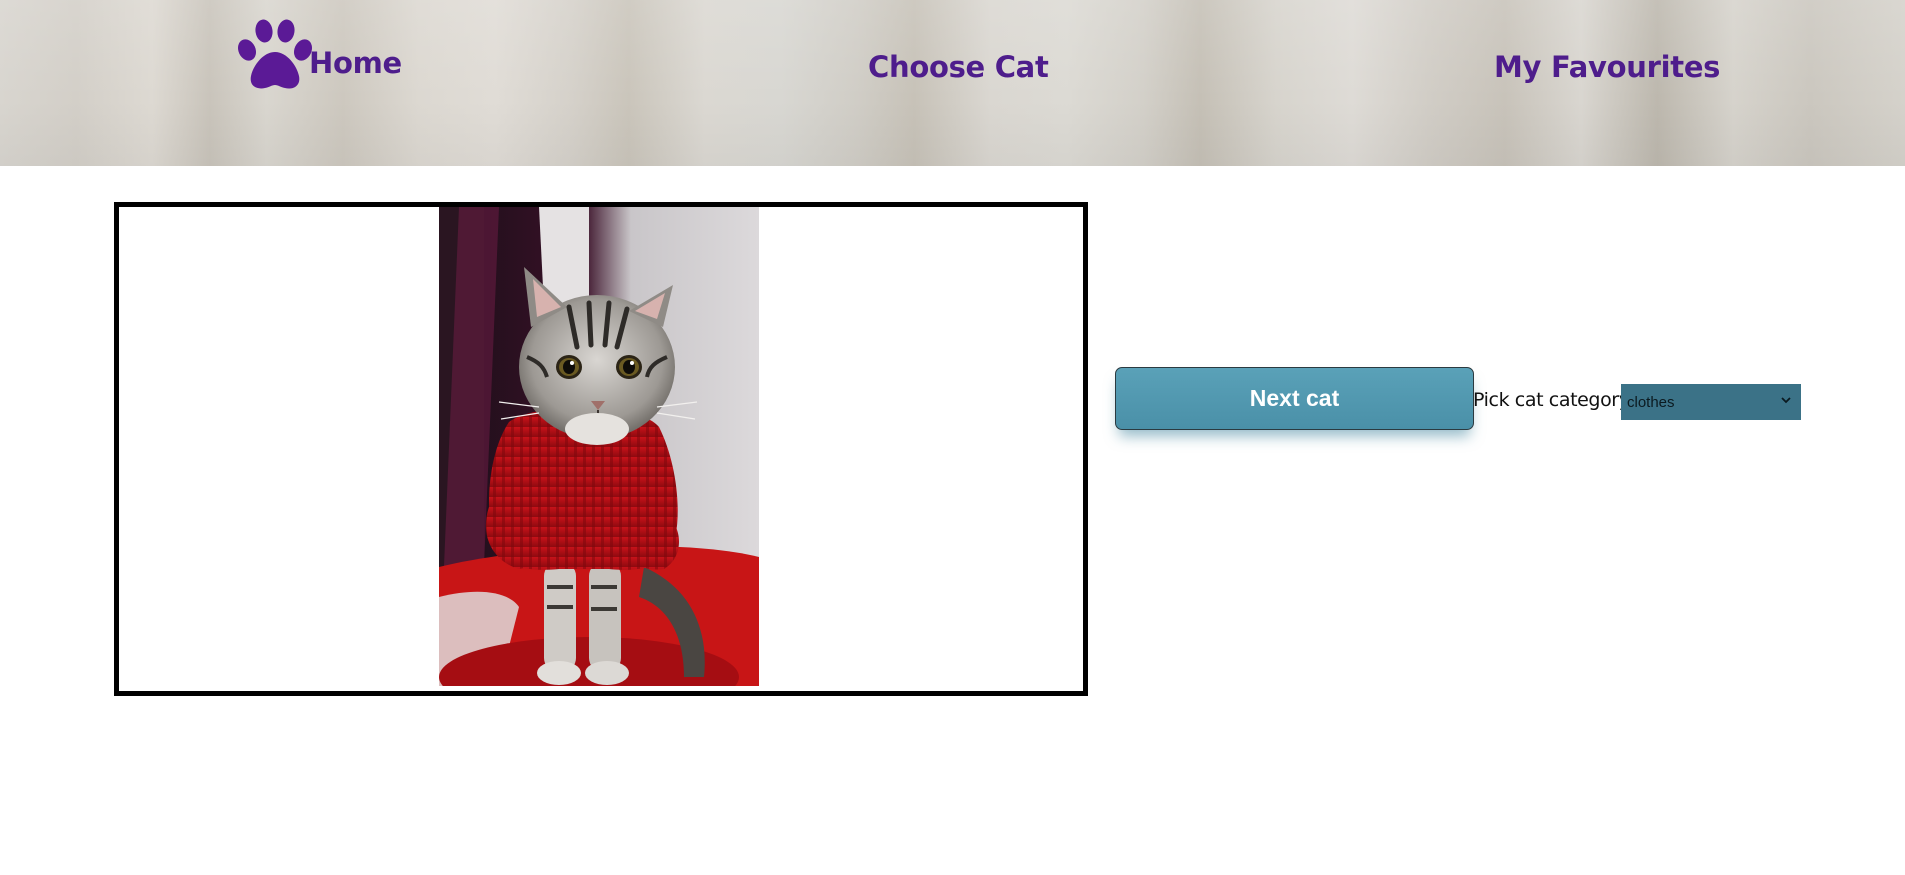 The image size is (1905, 875). I want to click on cat-in-red-sweater-photo, so click(599, 446).